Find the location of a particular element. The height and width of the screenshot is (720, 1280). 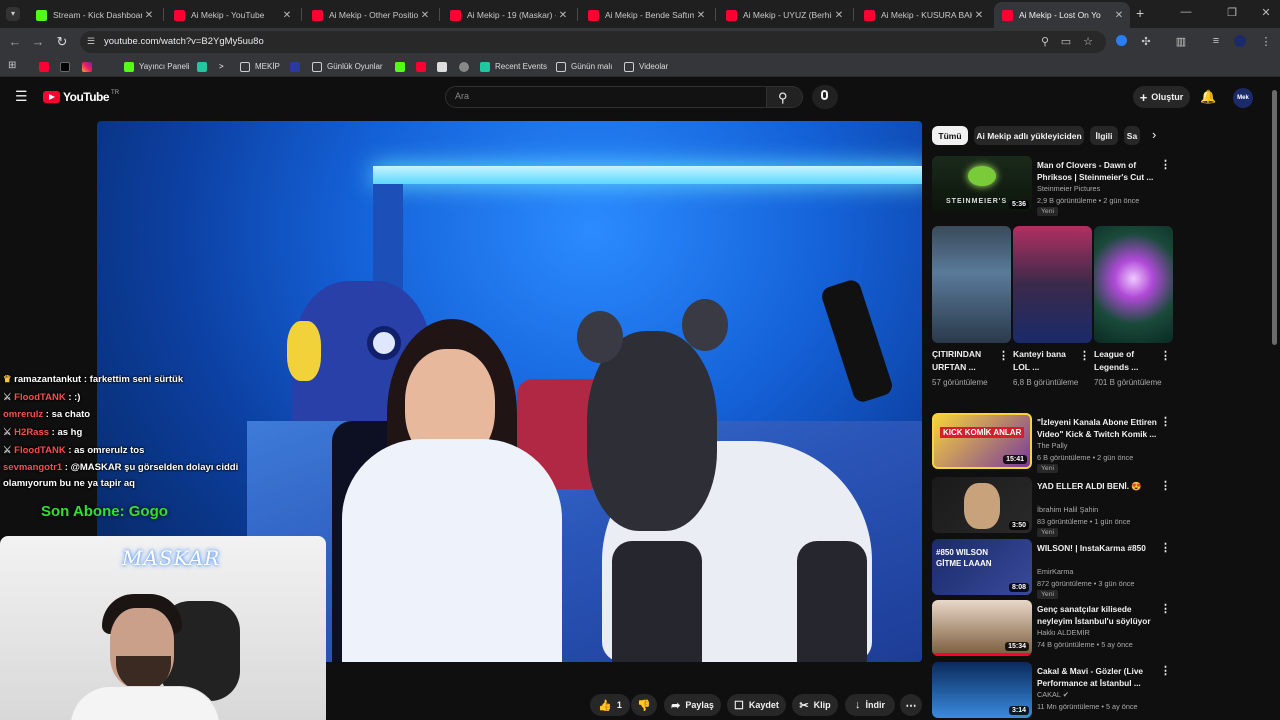

tab-search-button: ▾ is located at coordinates (13, 14).